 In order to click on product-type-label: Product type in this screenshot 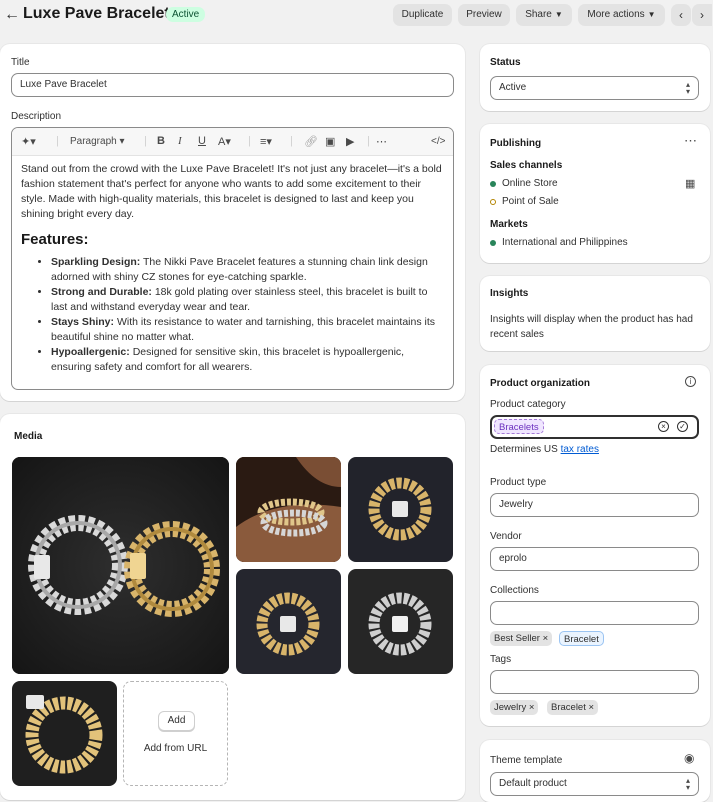, I will do `click(518, 482)`.